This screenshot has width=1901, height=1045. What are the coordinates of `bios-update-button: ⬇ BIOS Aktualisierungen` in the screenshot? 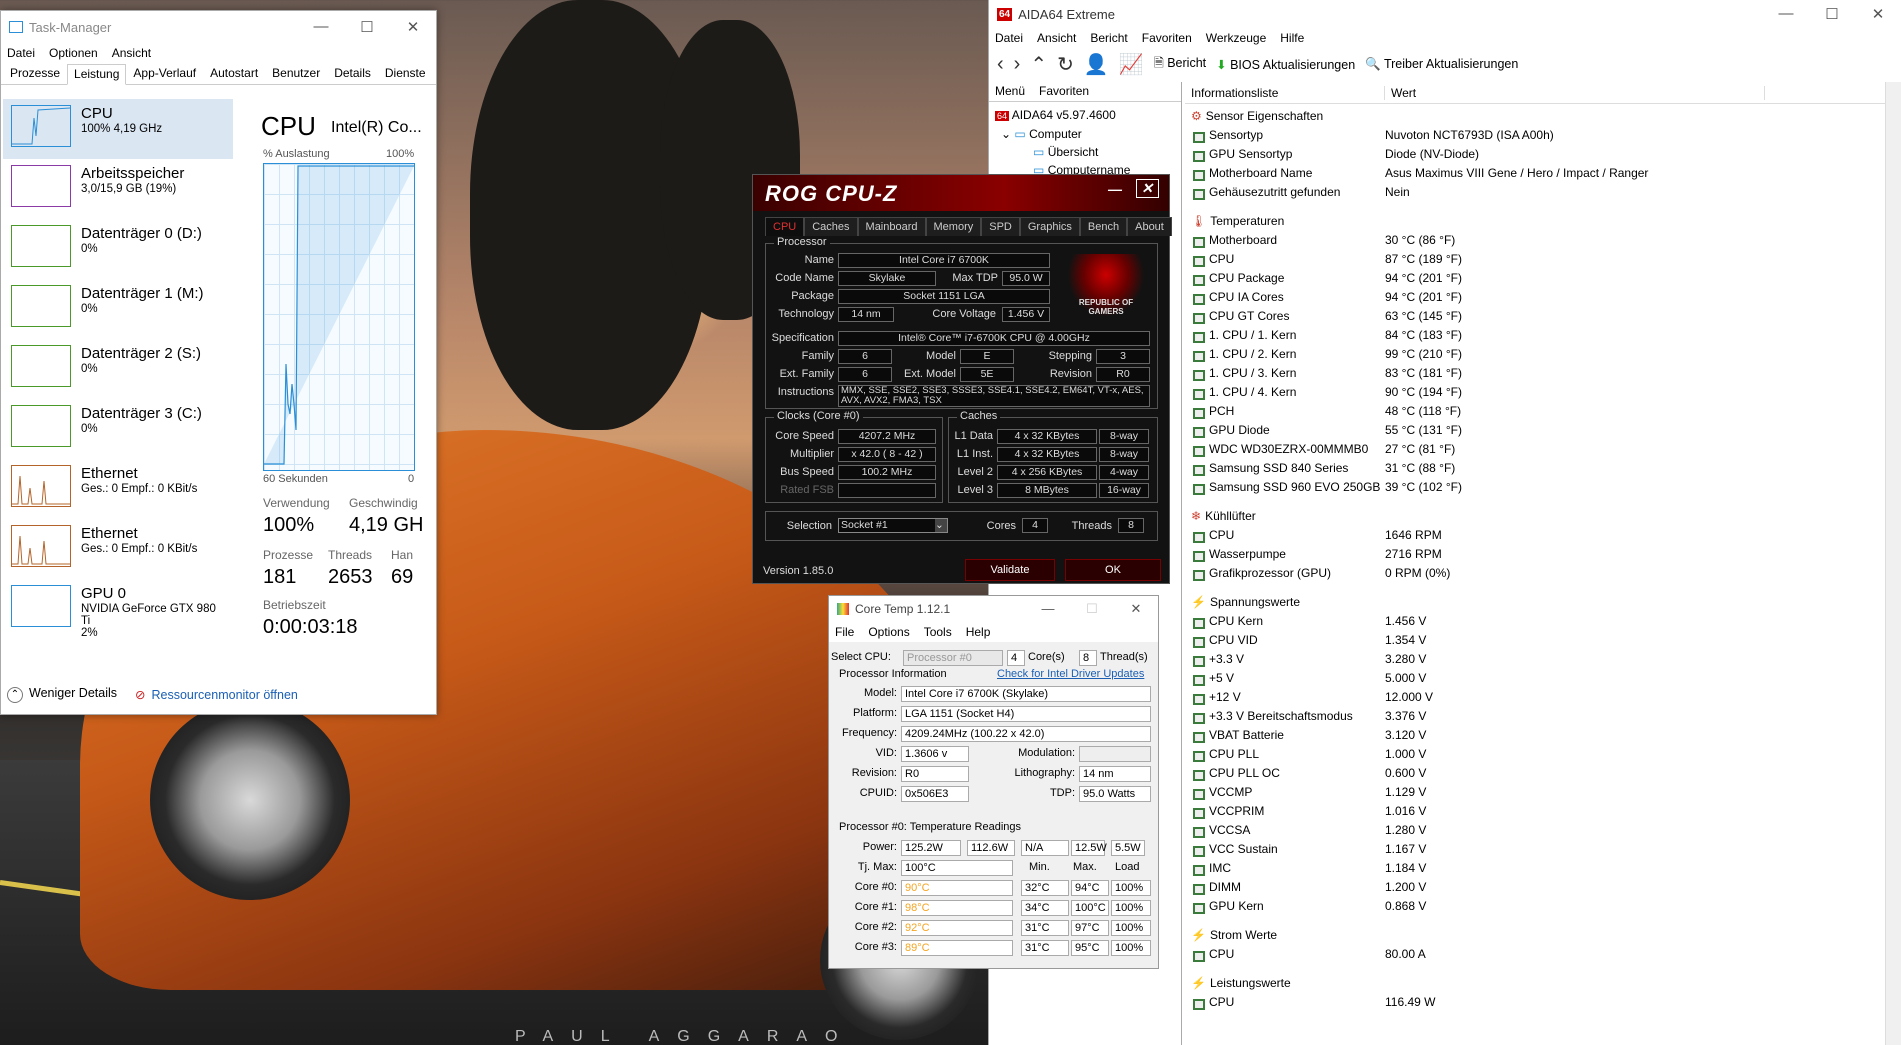 It's located at (1285, 64).